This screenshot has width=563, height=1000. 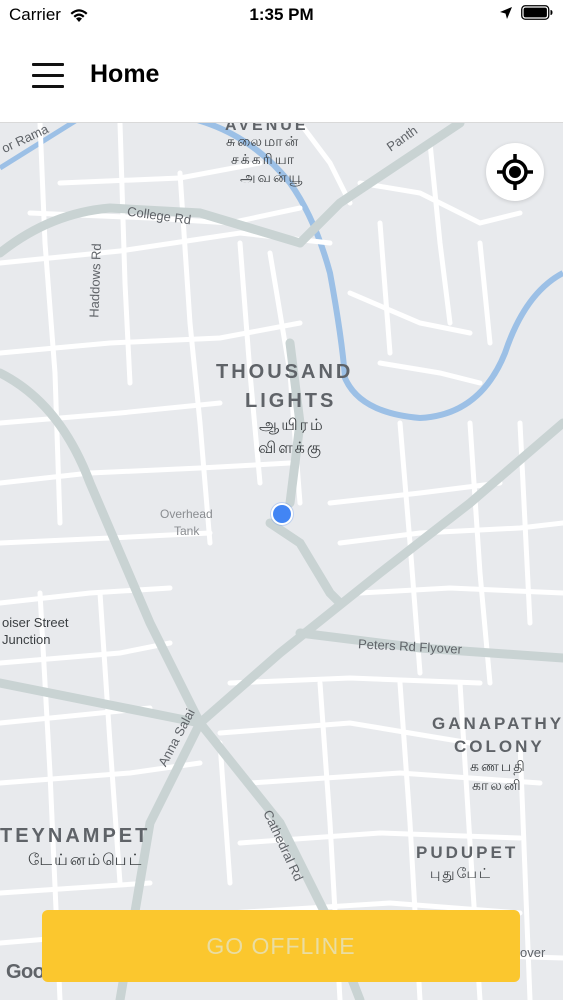 I want to click on status-right, so click(x=526, y=12).